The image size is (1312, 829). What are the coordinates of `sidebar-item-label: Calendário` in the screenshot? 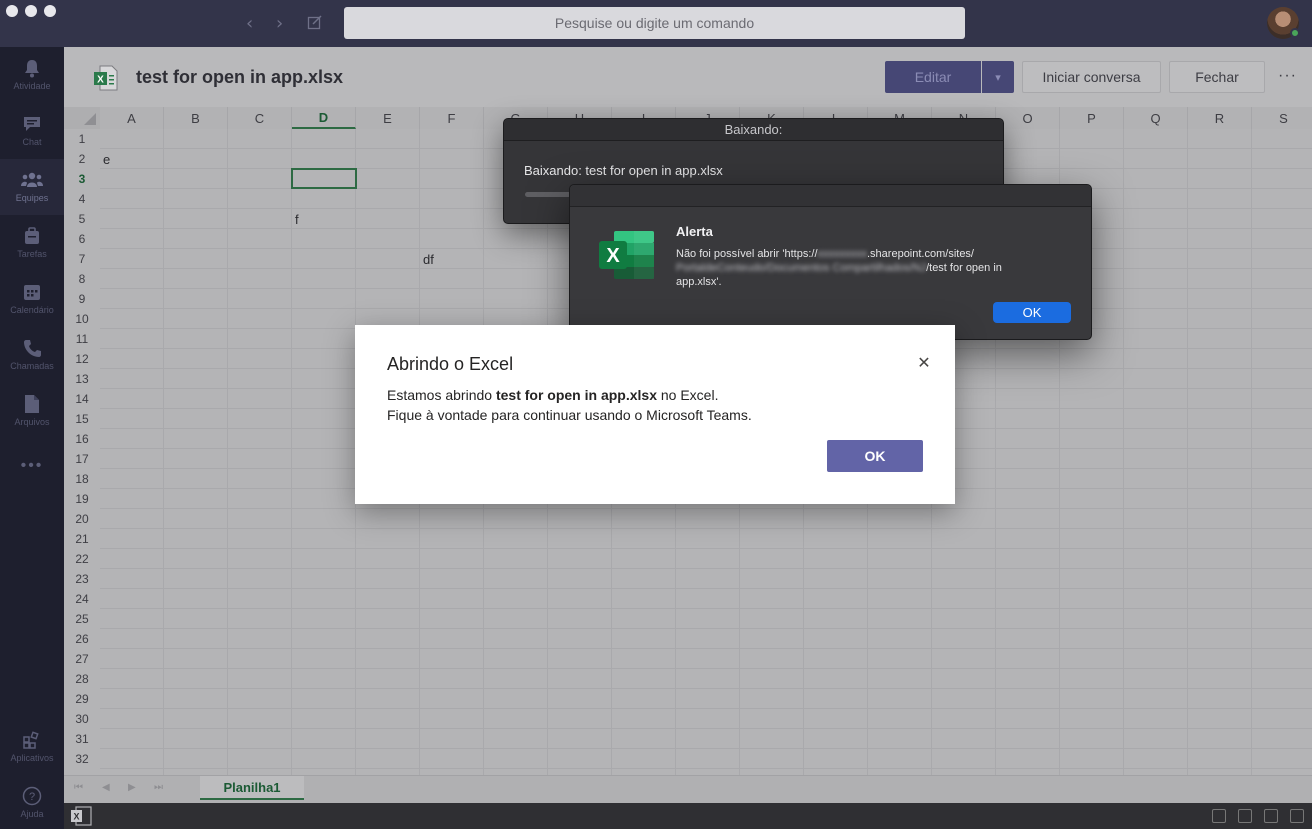 It's located at (32, 310).